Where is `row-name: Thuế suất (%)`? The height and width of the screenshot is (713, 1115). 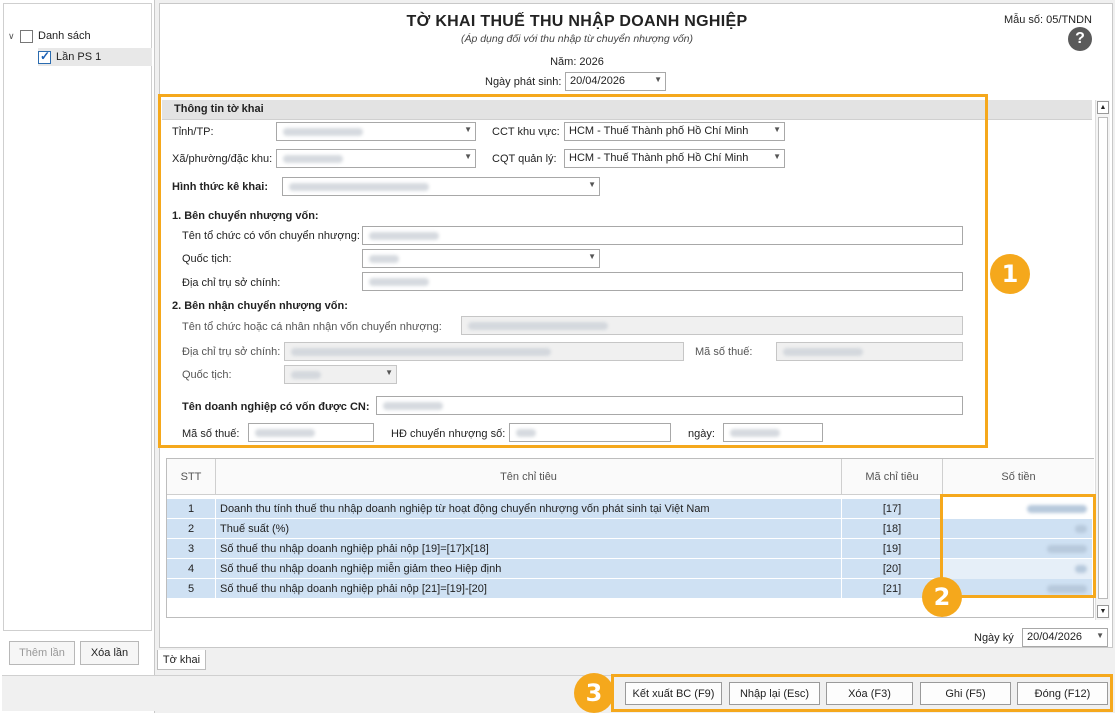 row-name: Thuế suất (%) is located at coordinates (529, 529).